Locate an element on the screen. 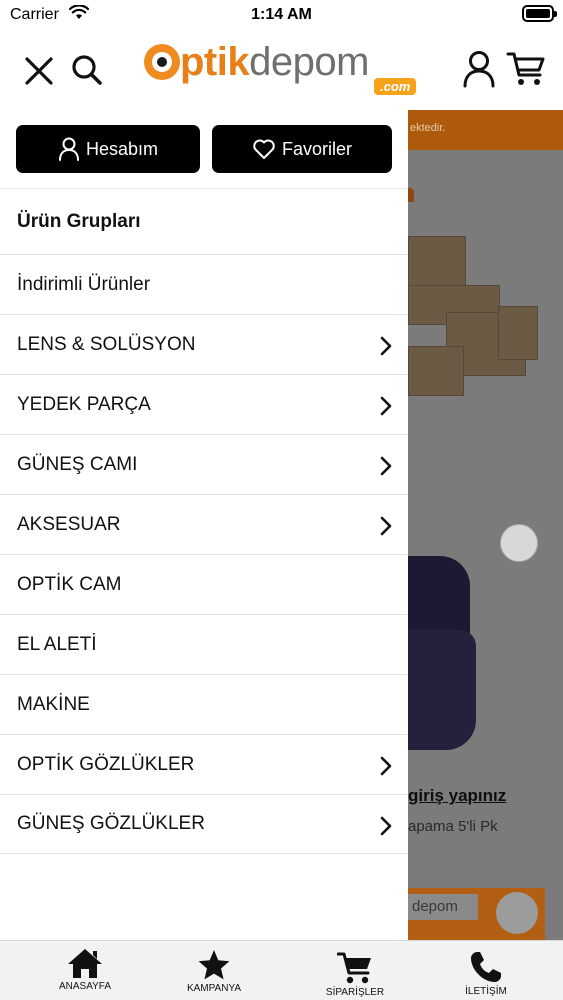 The width and height of the screenshot is (563, 1000). favorites-button-label: Favoriler is located at coordinates (316, 148).